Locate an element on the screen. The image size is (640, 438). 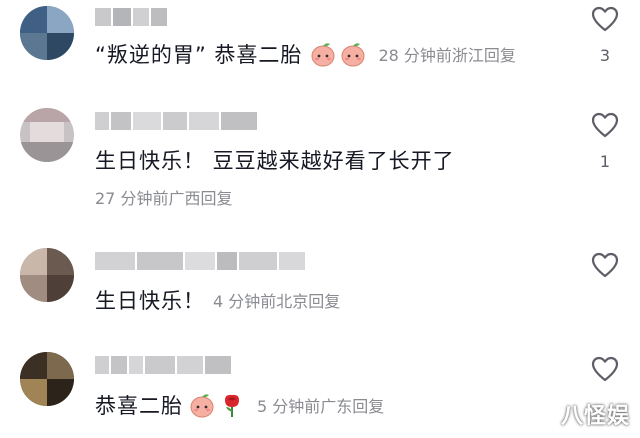
comment-text-line: “叛逆的胃” 恭喜二胎 28 分钟前 浙江 回复 is located at coordinates (305, 54).